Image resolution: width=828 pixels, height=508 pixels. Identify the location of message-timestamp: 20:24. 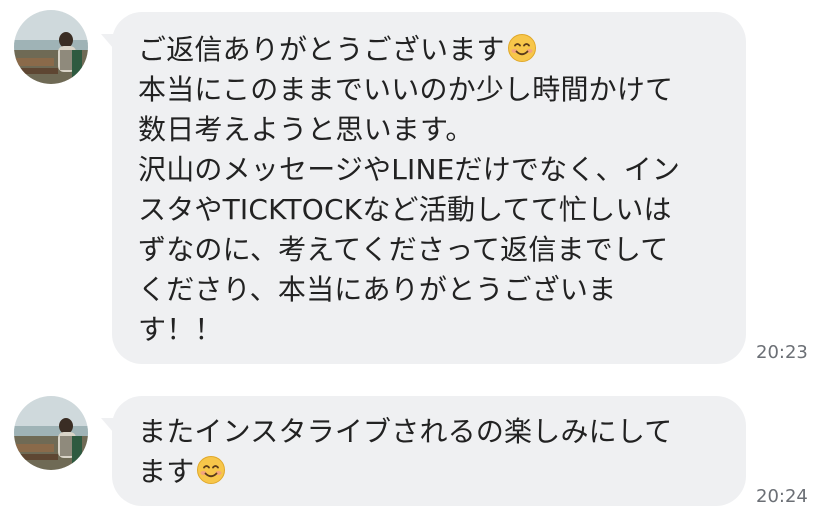
(782, 496).